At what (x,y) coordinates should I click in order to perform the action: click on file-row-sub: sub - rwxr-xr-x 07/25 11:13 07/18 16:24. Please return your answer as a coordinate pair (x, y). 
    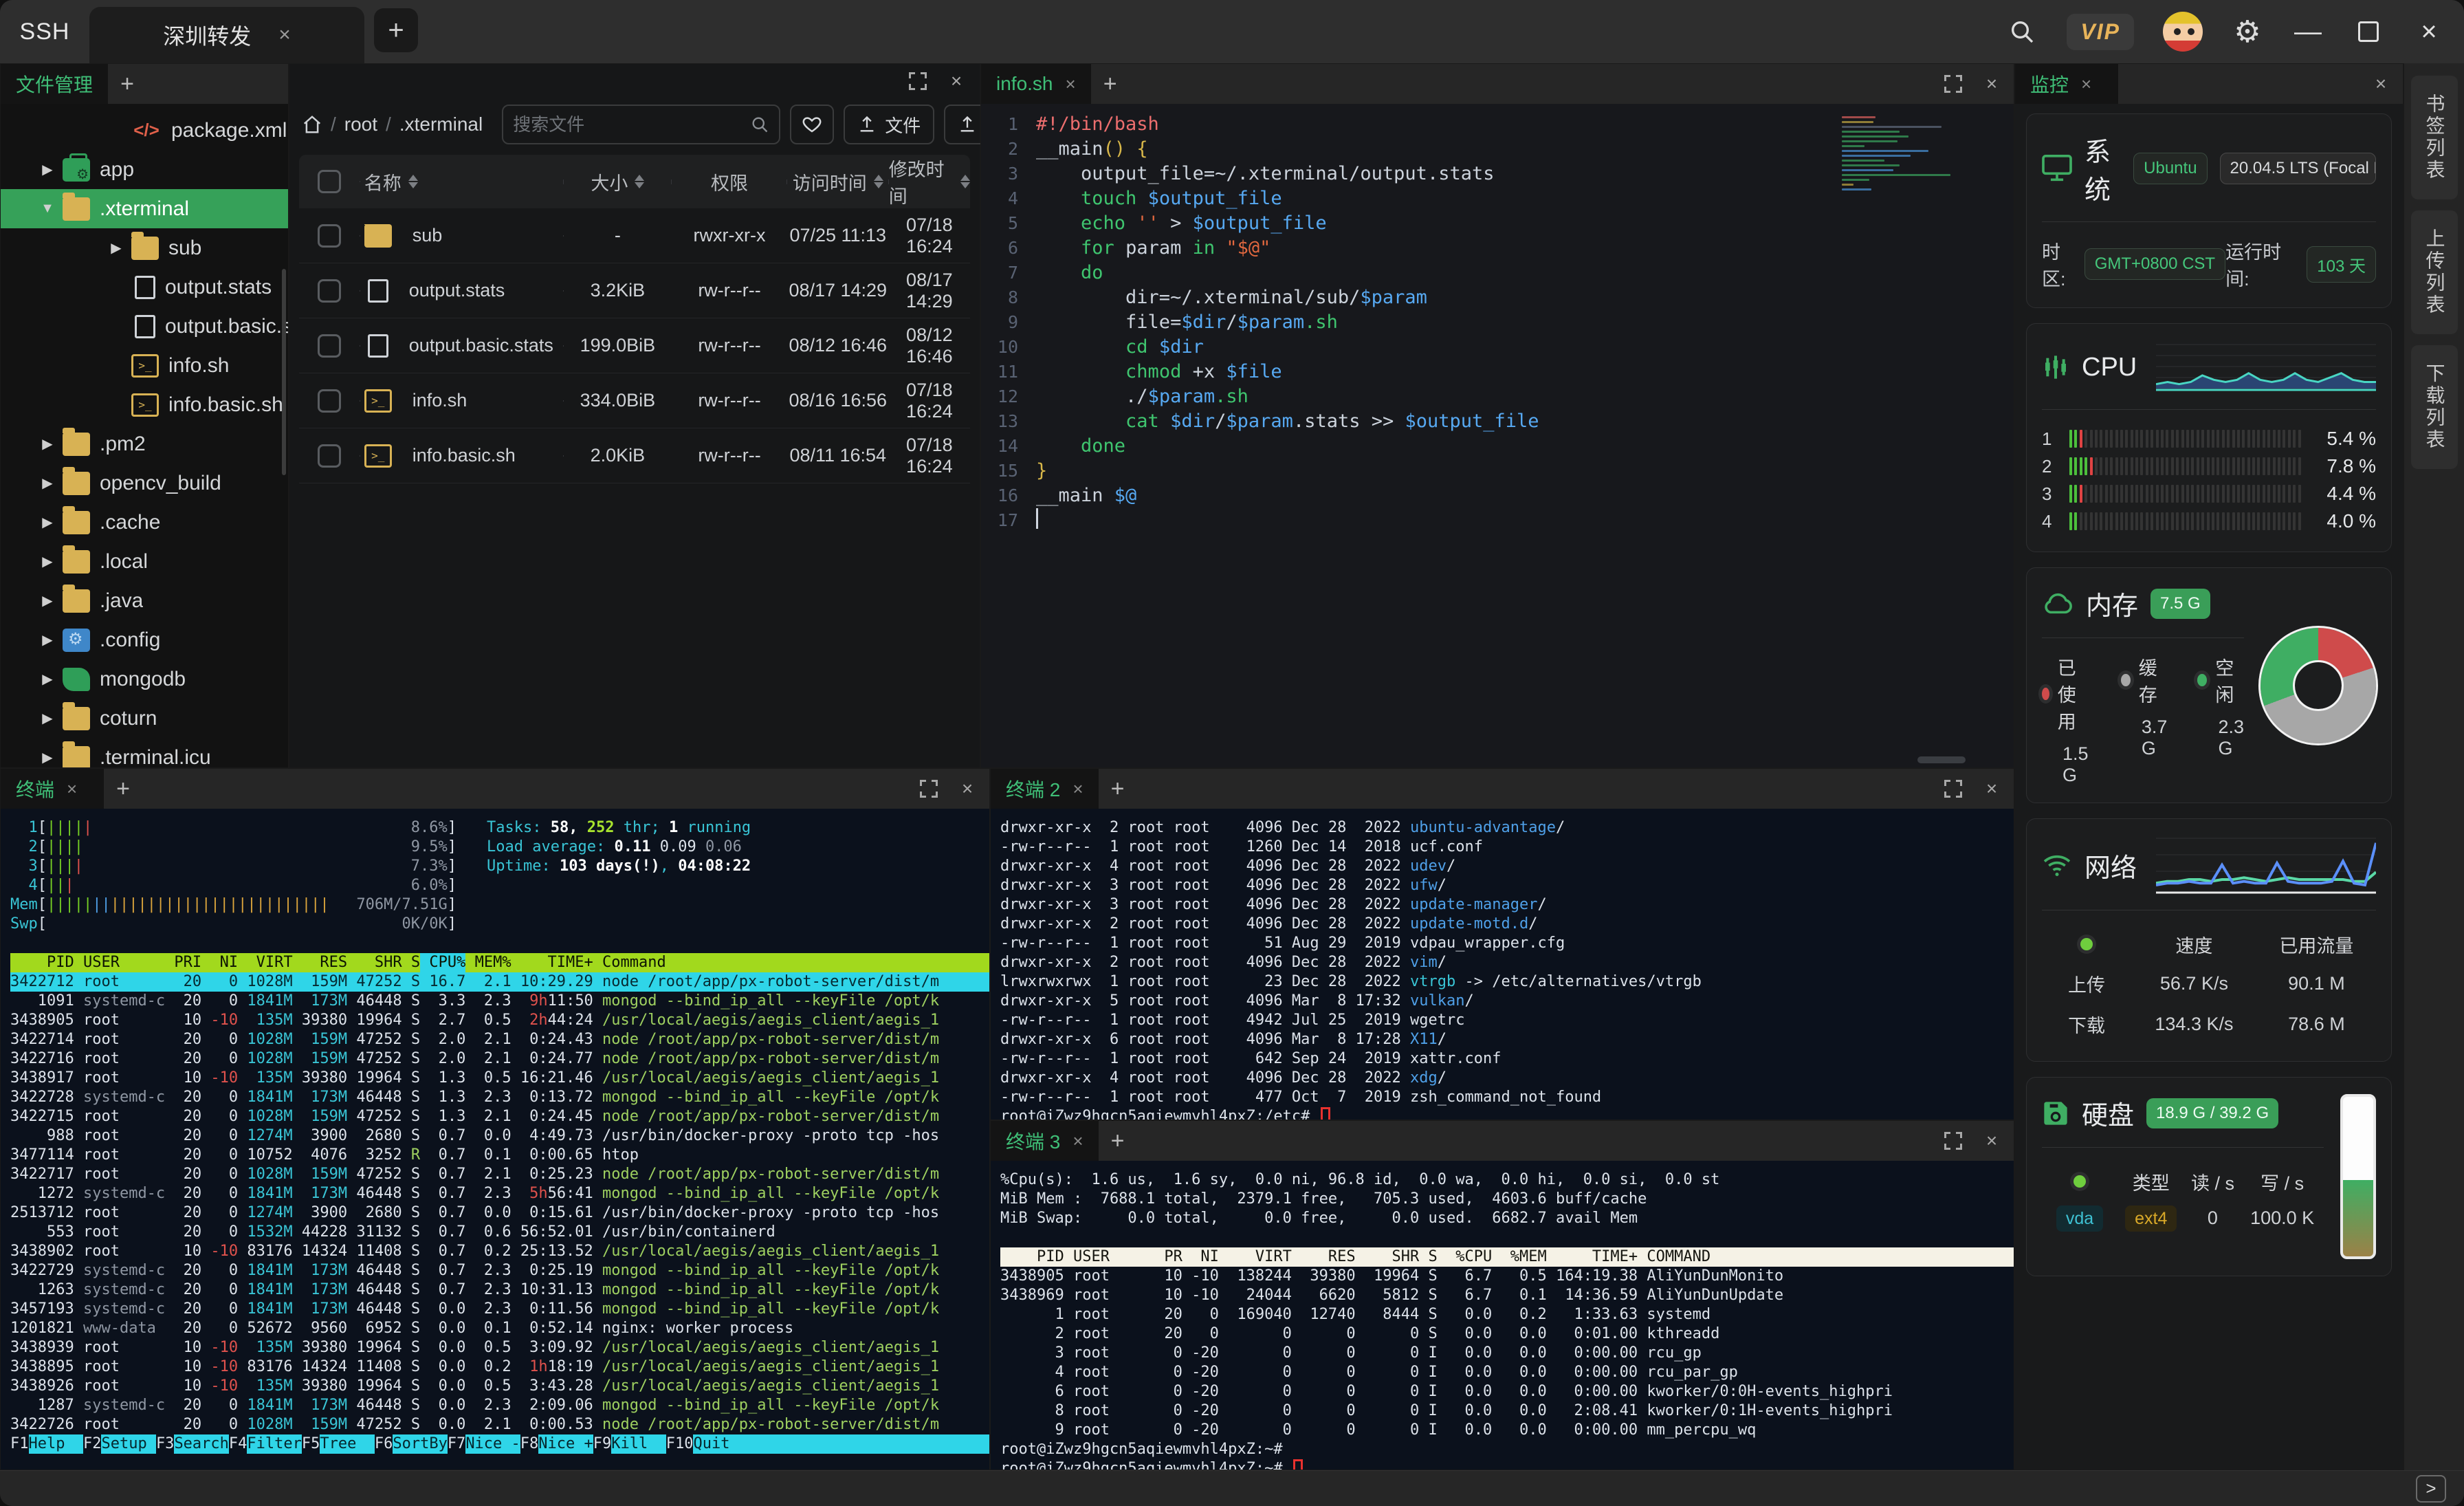
    Looking at the image, I should click on (634, 235).